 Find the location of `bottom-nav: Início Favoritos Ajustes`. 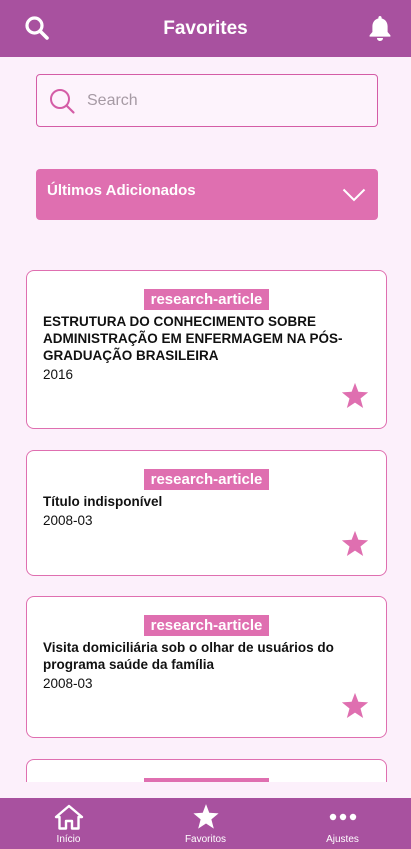

bottom-nav: Início Favoritos Ajustes is located at coordinates (205, 823).